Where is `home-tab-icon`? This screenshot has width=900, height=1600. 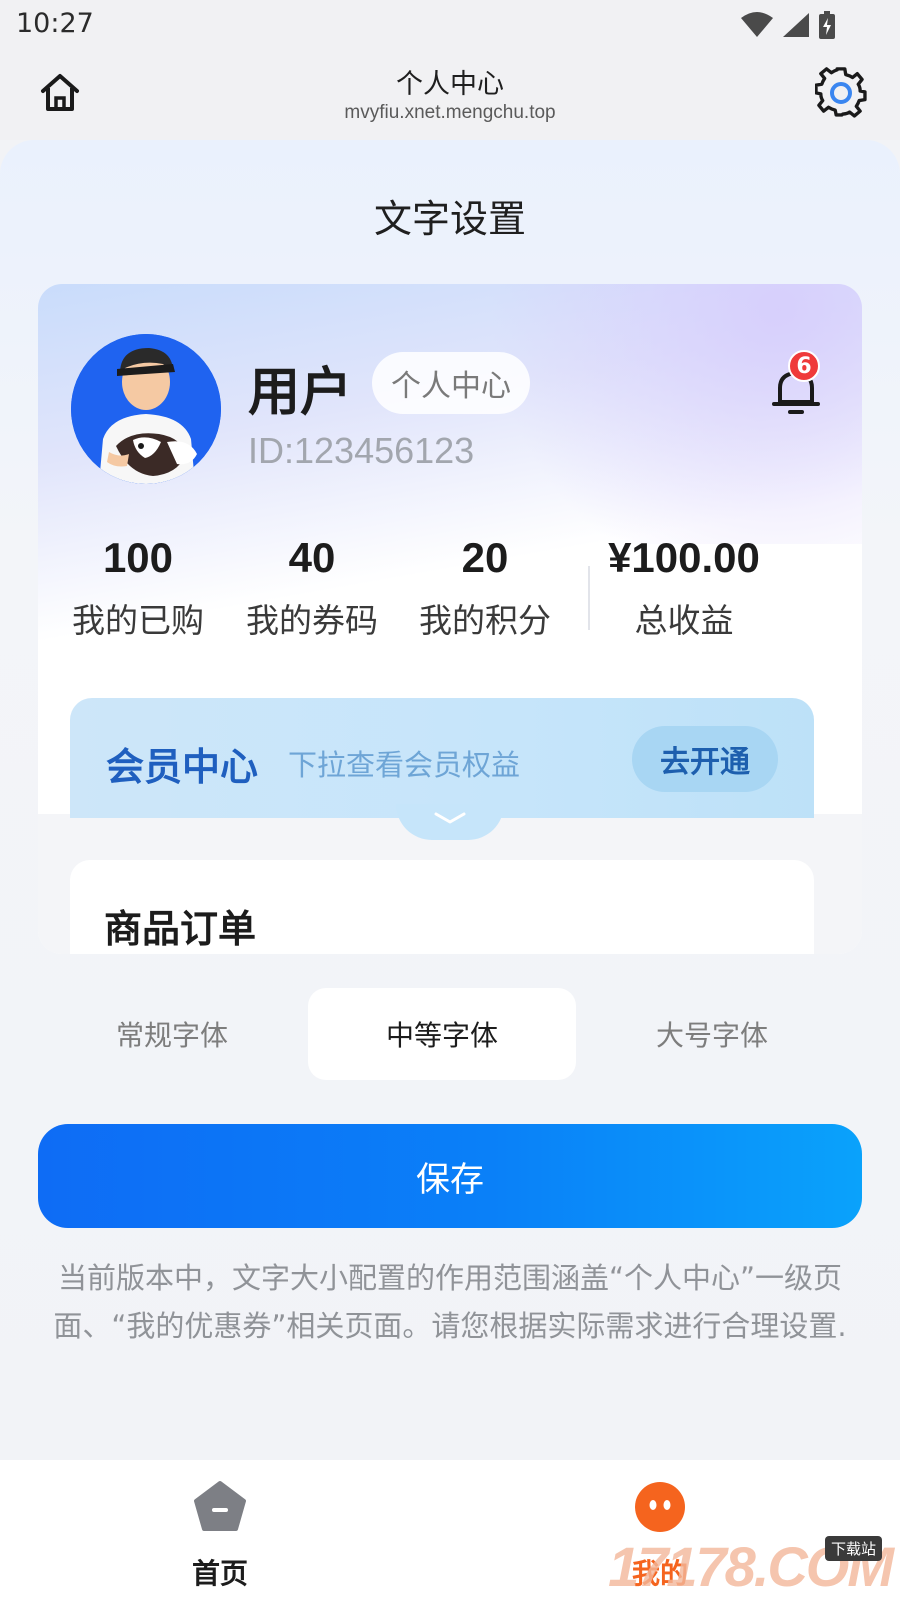
home-tab-icon is located at coordinates (220, 1506).